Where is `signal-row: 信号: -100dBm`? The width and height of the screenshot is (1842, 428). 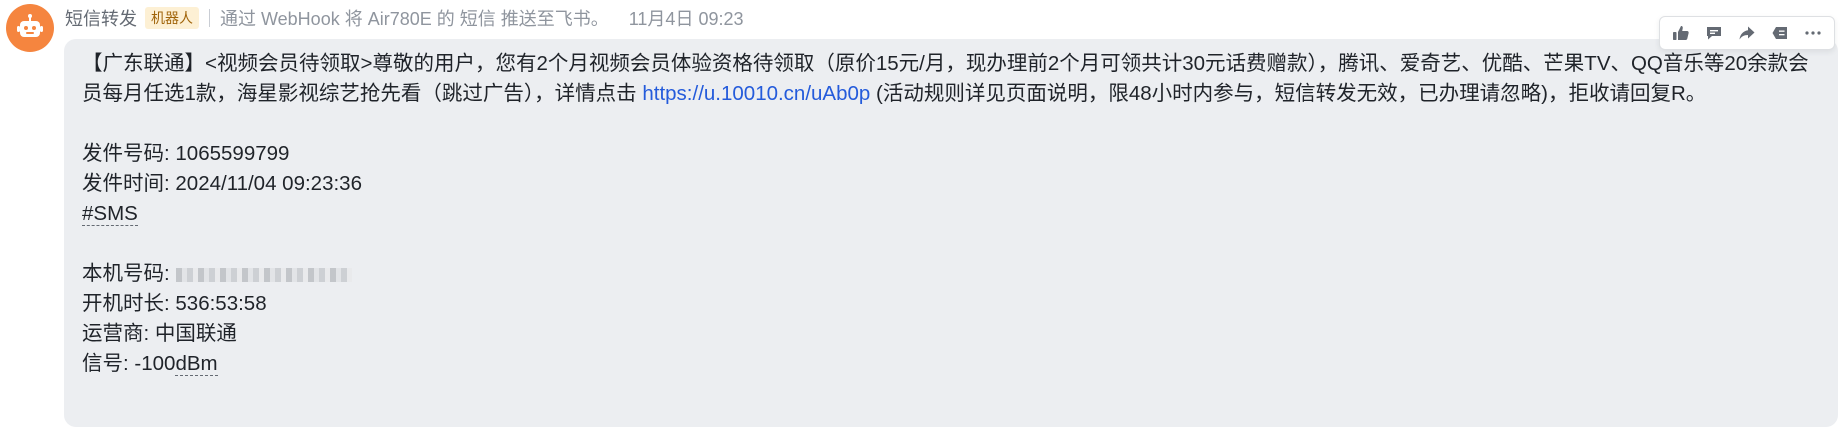 signal-row: 信号: -100dBm is located at coordinates (950, 364).